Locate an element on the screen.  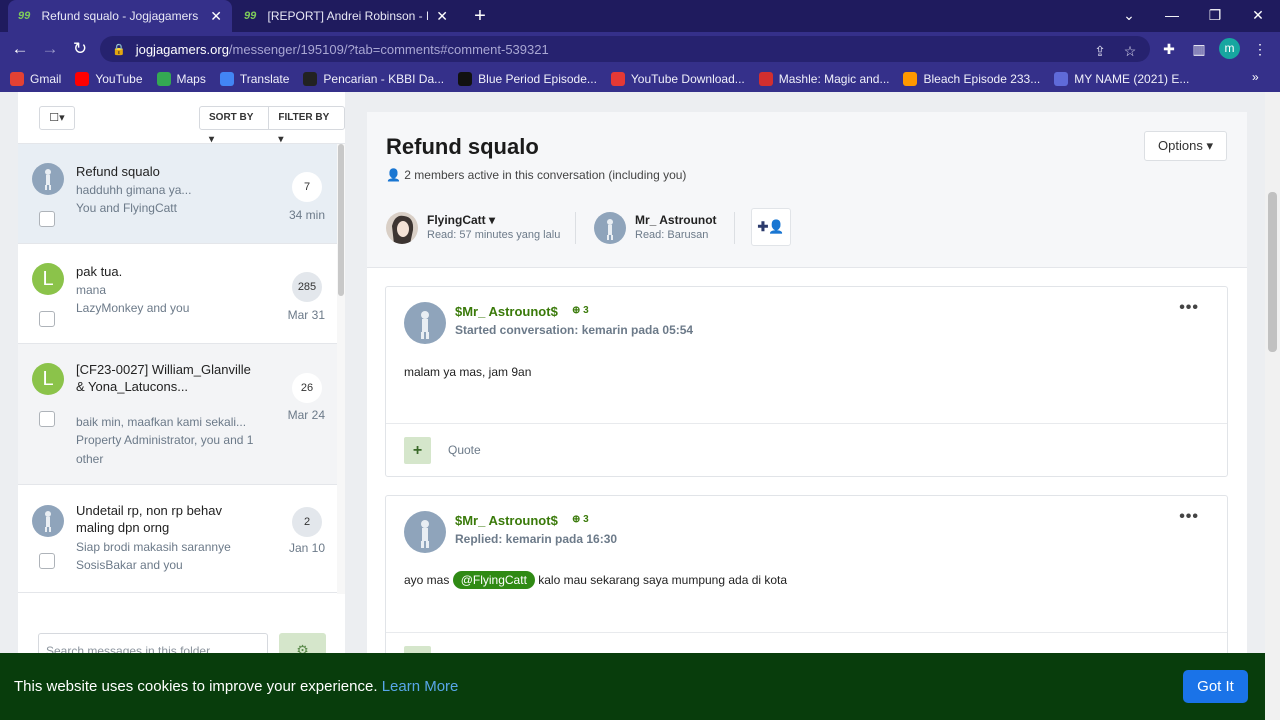
url-host: jogjagamers.org is located at coordinates (182, 49).